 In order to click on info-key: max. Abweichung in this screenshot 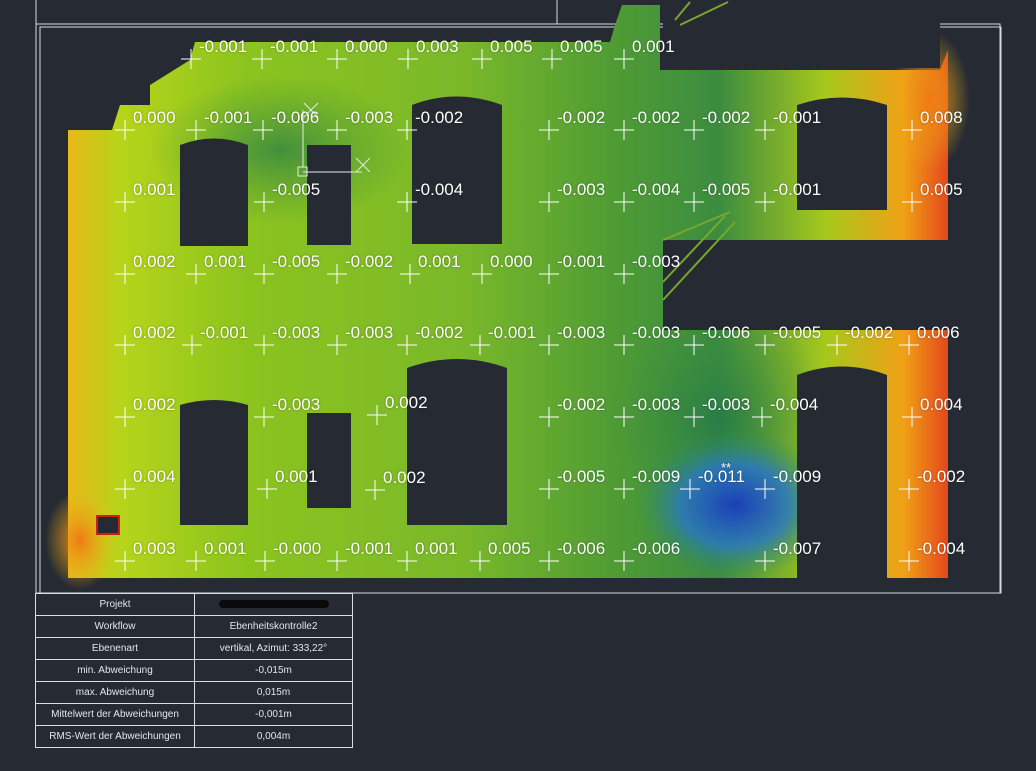, I will do `click(115, 692)`.